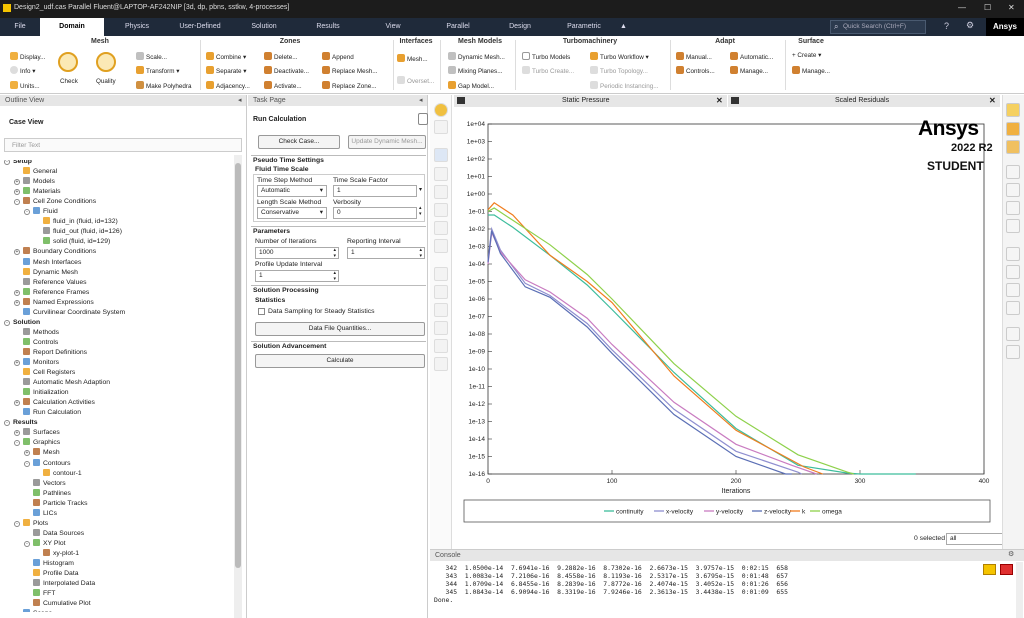  Describe the element at coordinates (226, 70) in the screenshot. I see `separate-button: Separate ▾` at that location.